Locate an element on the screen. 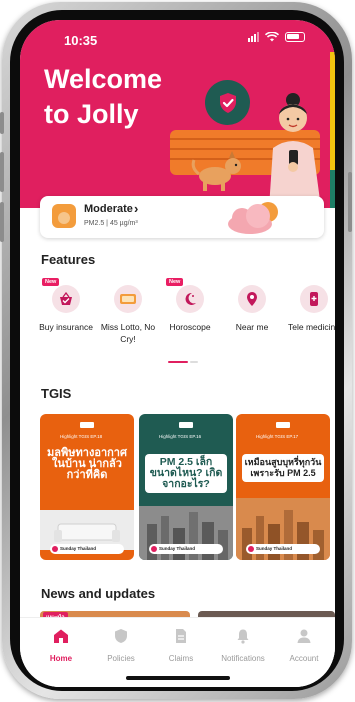 This screenshot has height=702, width=355. tgis-card-headline: PM 2.5 เล็กขนาดไหน? เกิดจากอะไร? is located at coordinates (186, 473).